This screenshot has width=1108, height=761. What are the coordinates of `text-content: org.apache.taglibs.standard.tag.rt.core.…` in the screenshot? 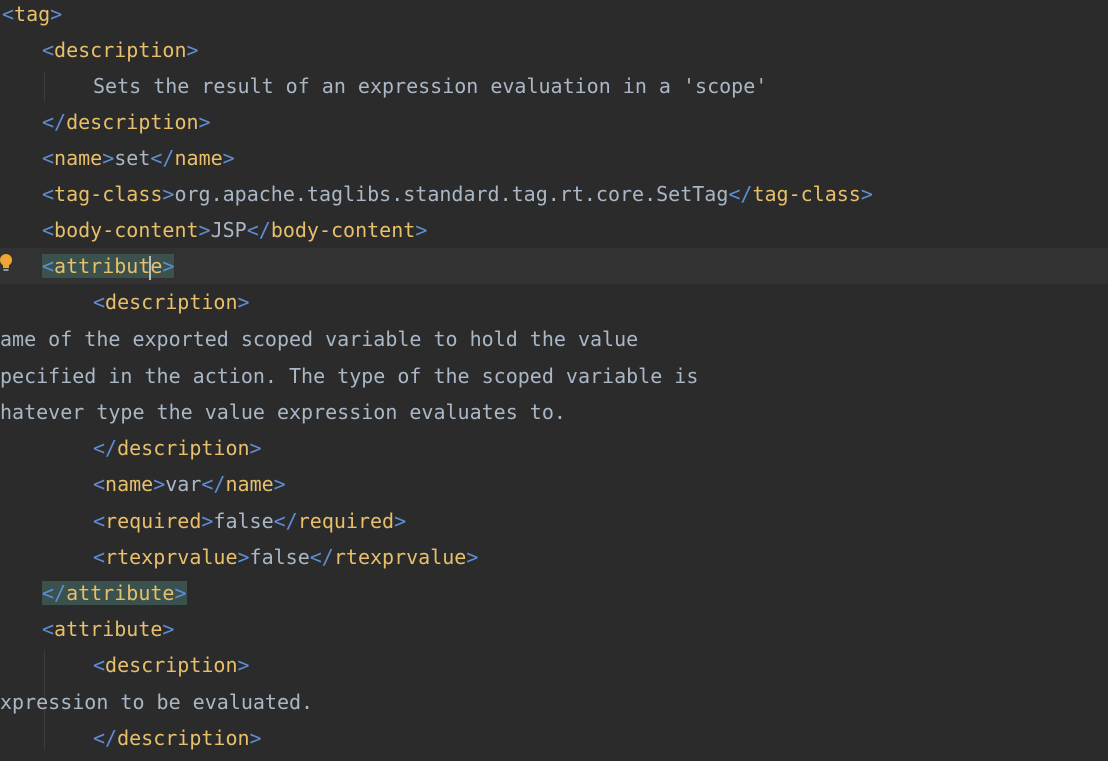 It's located at (451, 194).